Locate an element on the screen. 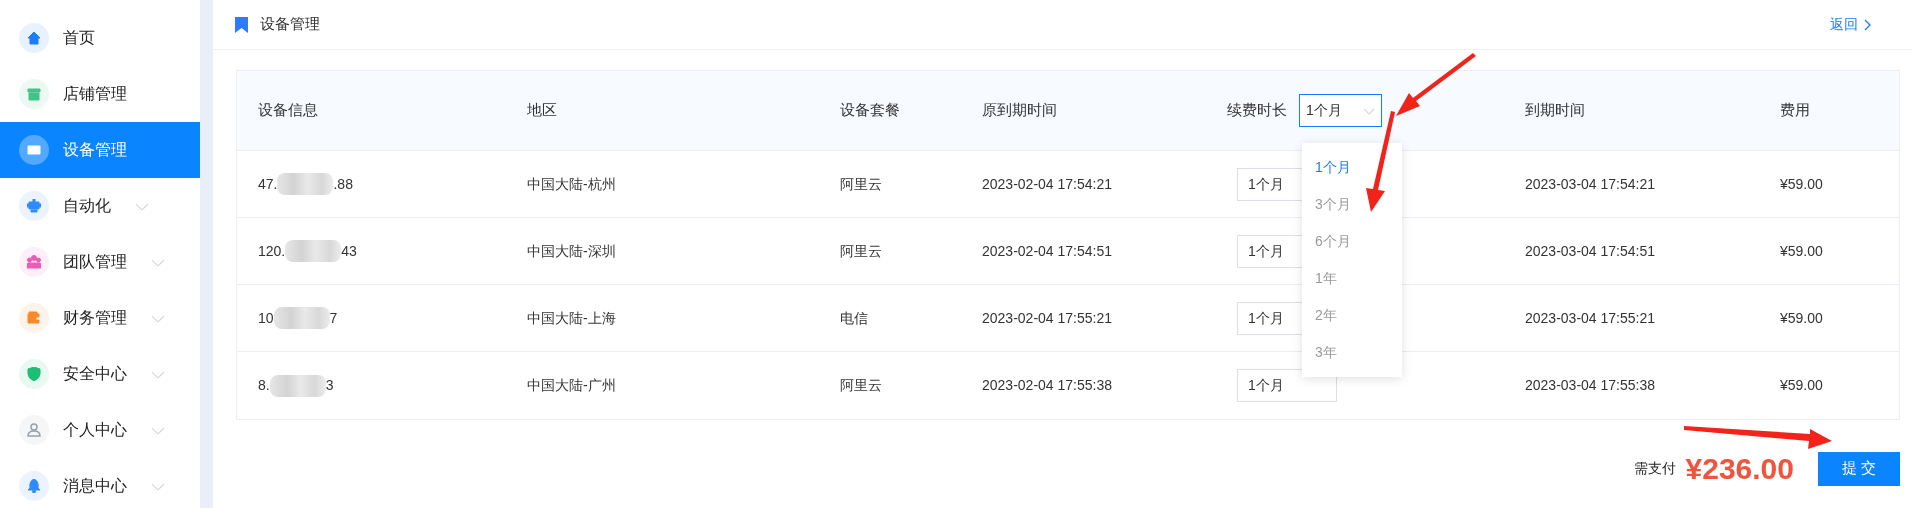 The width and height of the screenshot is (1912, 508). column-header: 到期时间 is located at coordinates (1555, 110).